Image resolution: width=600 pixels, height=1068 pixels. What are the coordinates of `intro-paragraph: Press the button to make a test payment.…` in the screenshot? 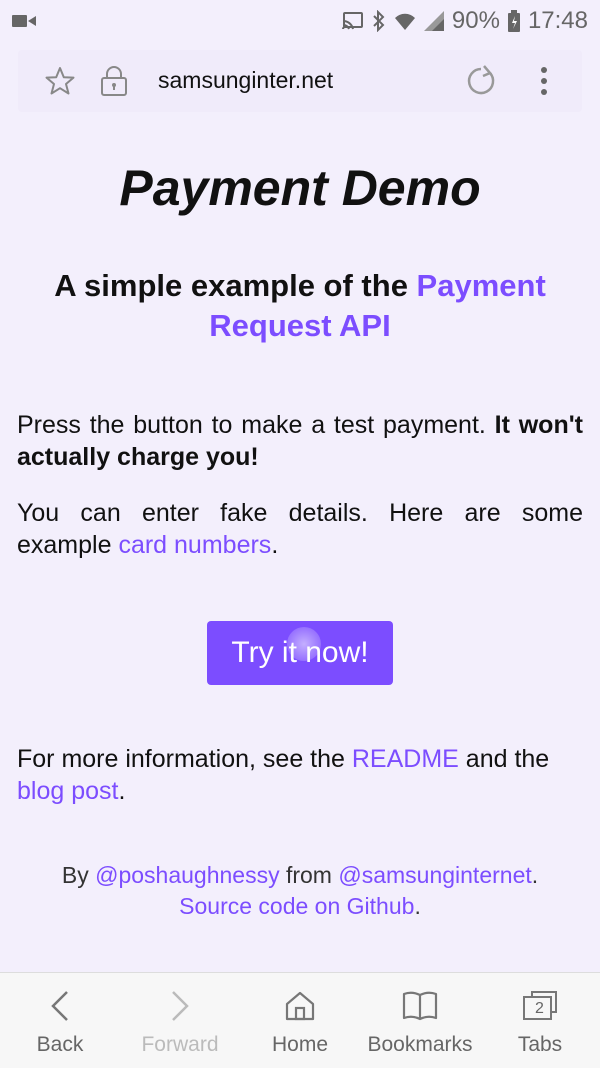 It's located at (300, 441).